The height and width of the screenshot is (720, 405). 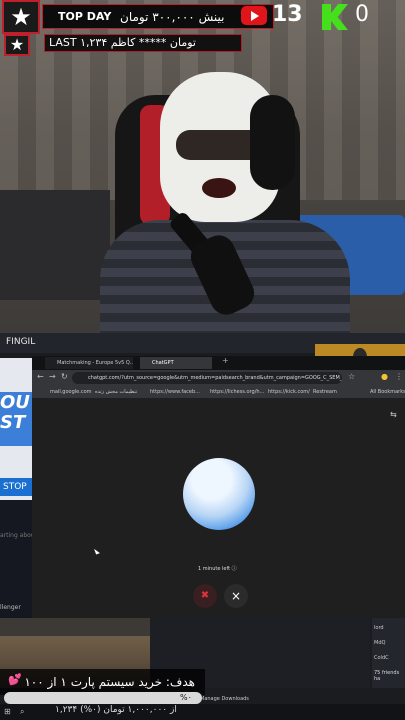 What do you see at coordinates (387, 676) in the screenshot?
I see `friends-count: 75 friends ha` at bounding box center [387, 676].